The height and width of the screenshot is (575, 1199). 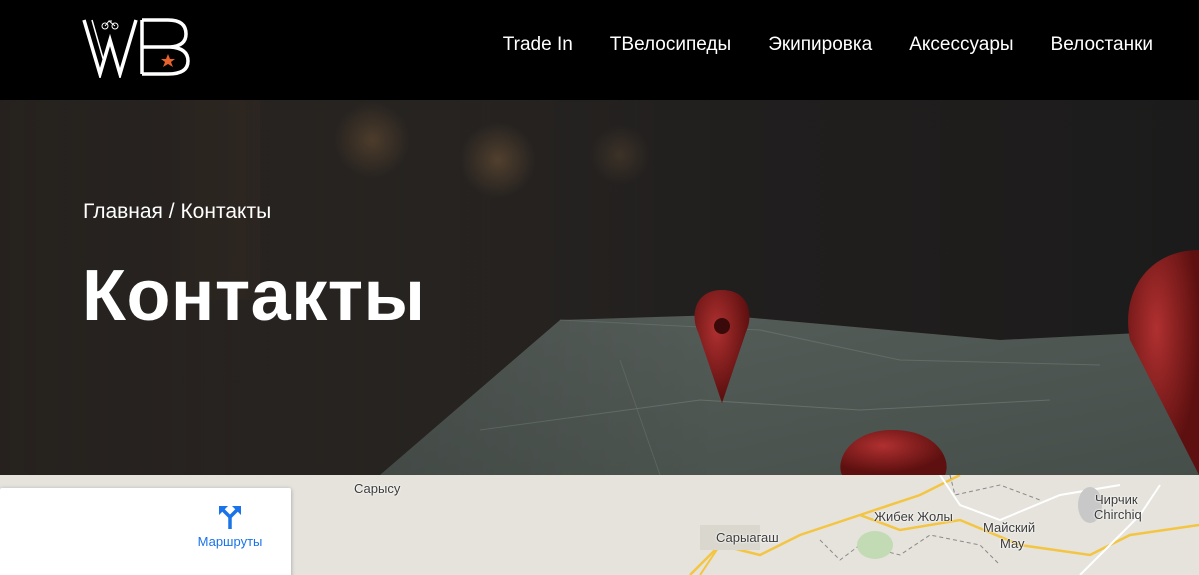 I want to click on directions-label: Маршруты, so click(x=230, y=541).